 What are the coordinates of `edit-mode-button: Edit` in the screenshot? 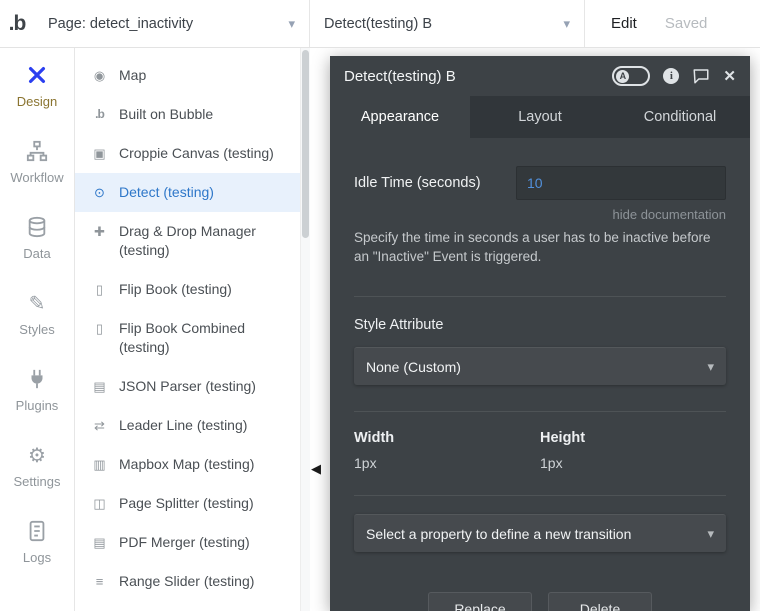 It's located at (624, 23).